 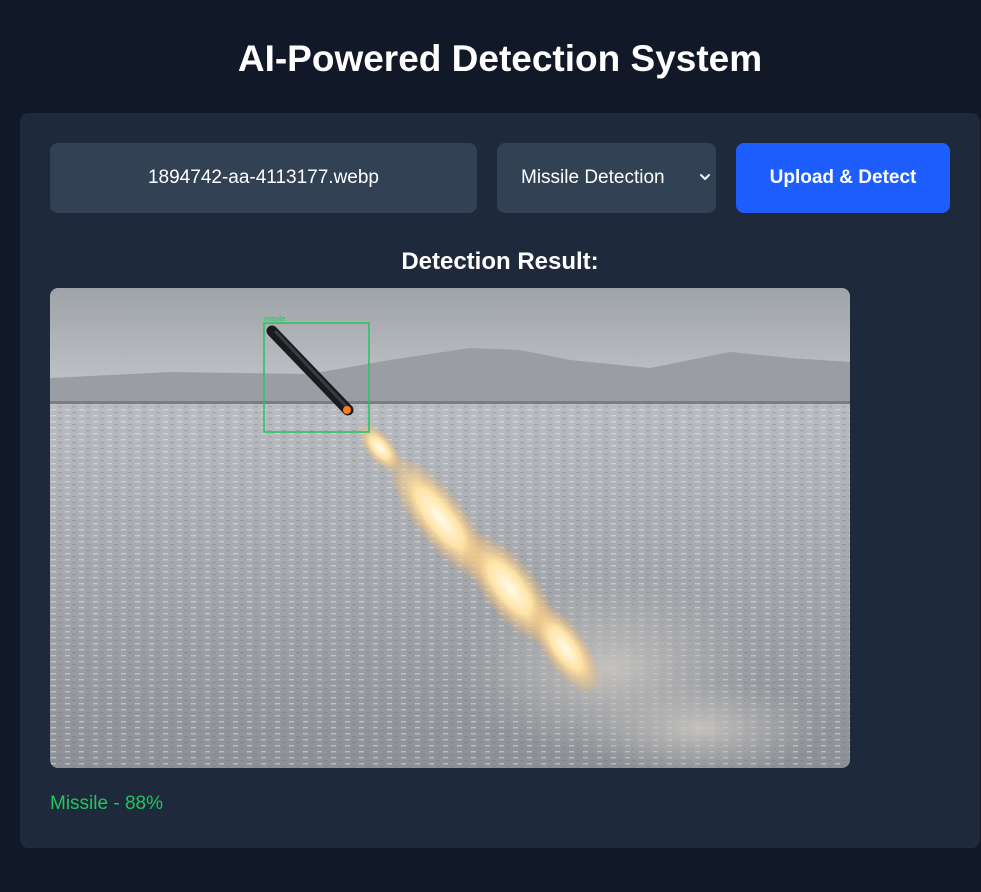 I want to click on file-name: 1894742-aa-4113177.webp, so click(x=263, y=177).